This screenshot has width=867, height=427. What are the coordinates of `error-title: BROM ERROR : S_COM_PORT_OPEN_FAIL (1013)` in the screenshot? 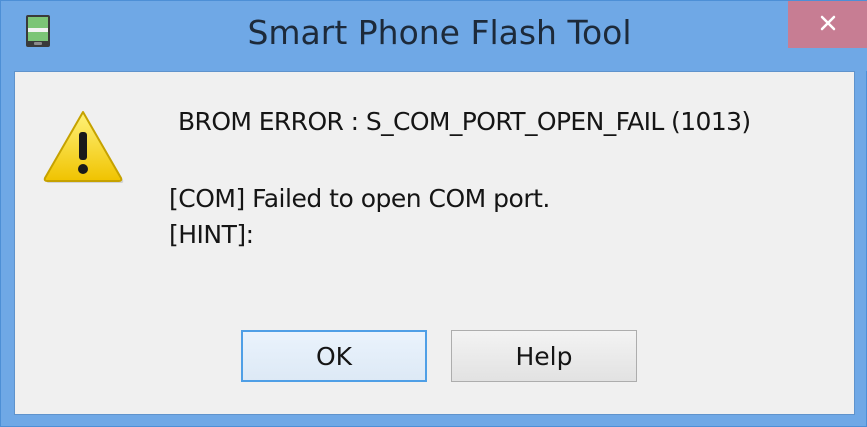 It's located at (464, 121).